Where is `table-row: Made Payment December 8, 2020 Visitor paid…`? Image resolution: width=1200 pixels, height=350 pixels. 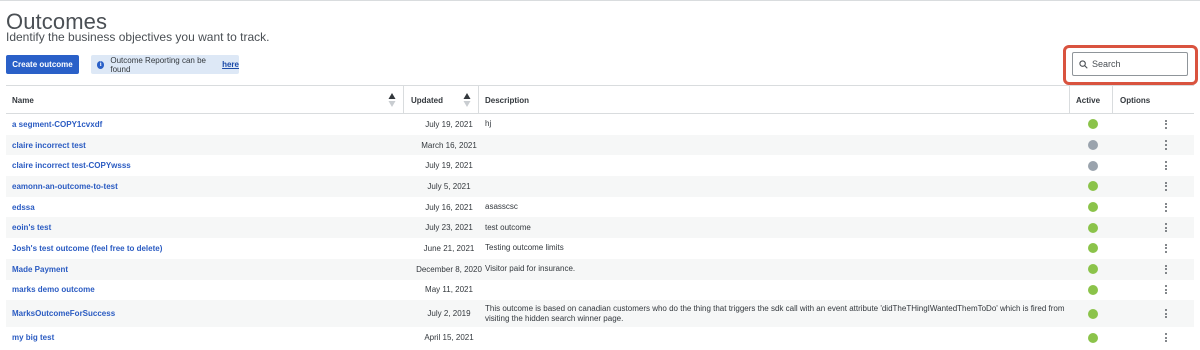
table-row: Made Payment December 8, 2020 Visitor paid… is located at coordinates (600, 269).